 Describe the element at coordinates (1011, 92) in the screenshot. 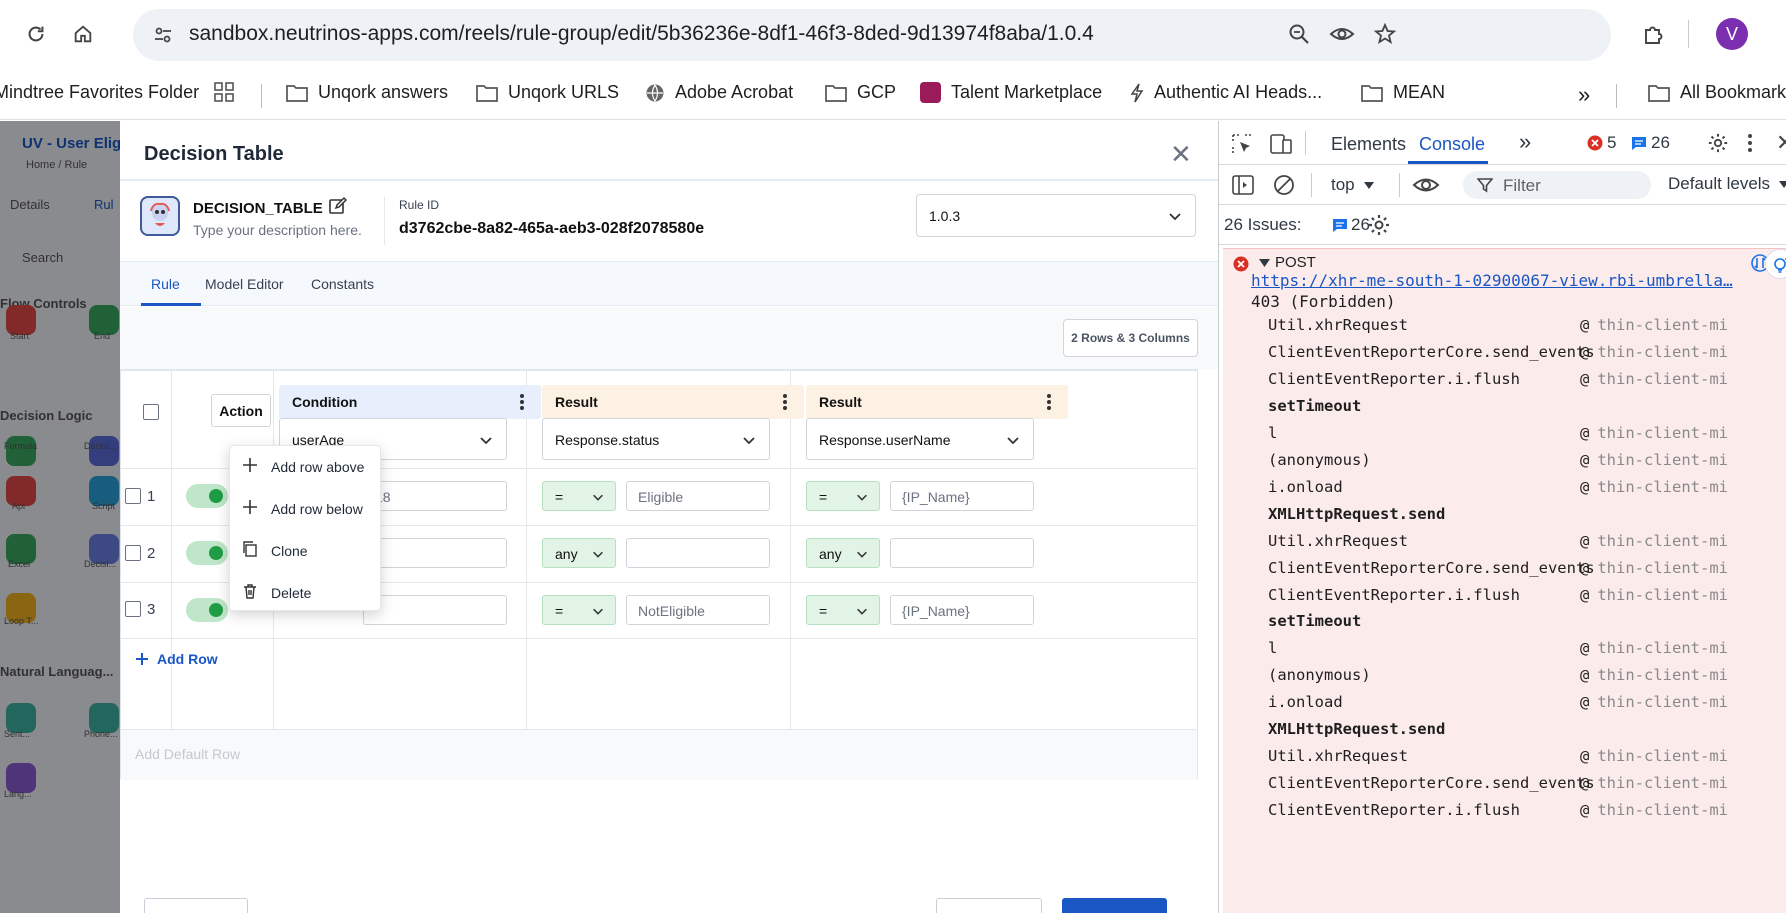

I see `bookmark-talent-marketplace: Talent Marketplace` at that location.